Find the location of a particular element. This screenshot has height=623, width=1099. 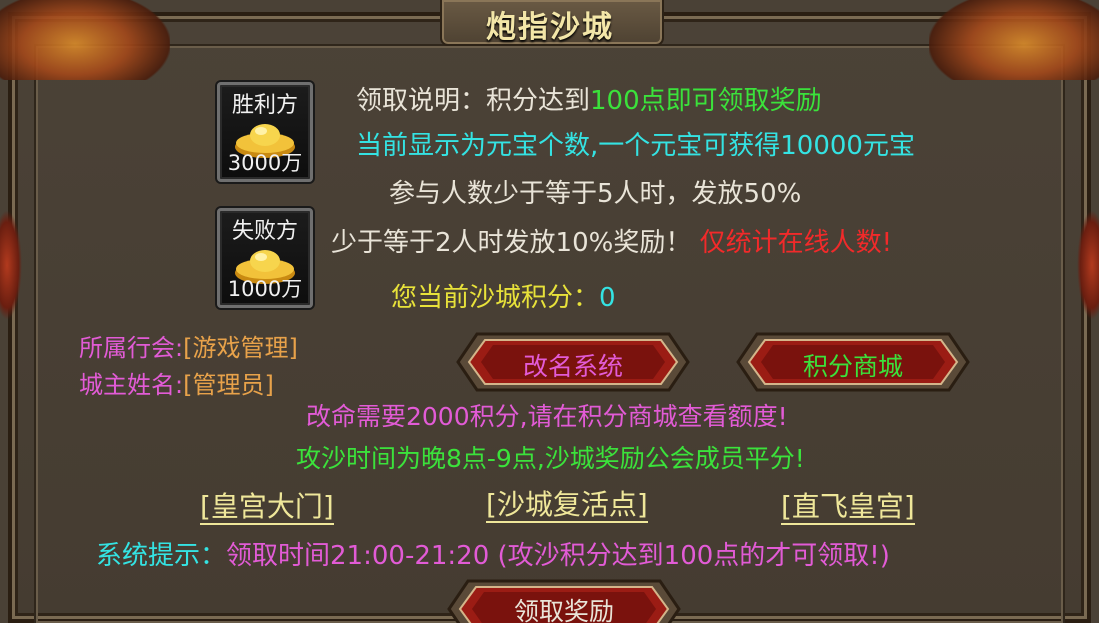

participant-rule-2-text: 少于等于2人时发放10%奖励！ is located at coordinates (511, 243).